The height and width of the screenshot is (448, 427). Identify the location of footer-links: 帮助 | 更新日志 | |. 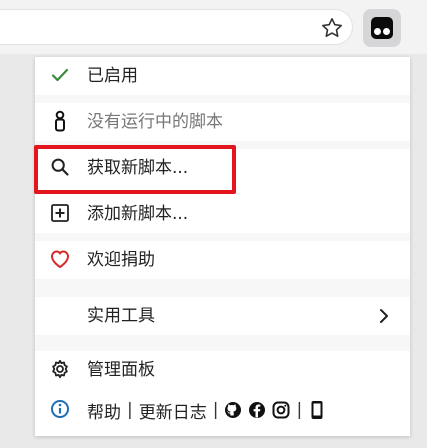
(206, 410).